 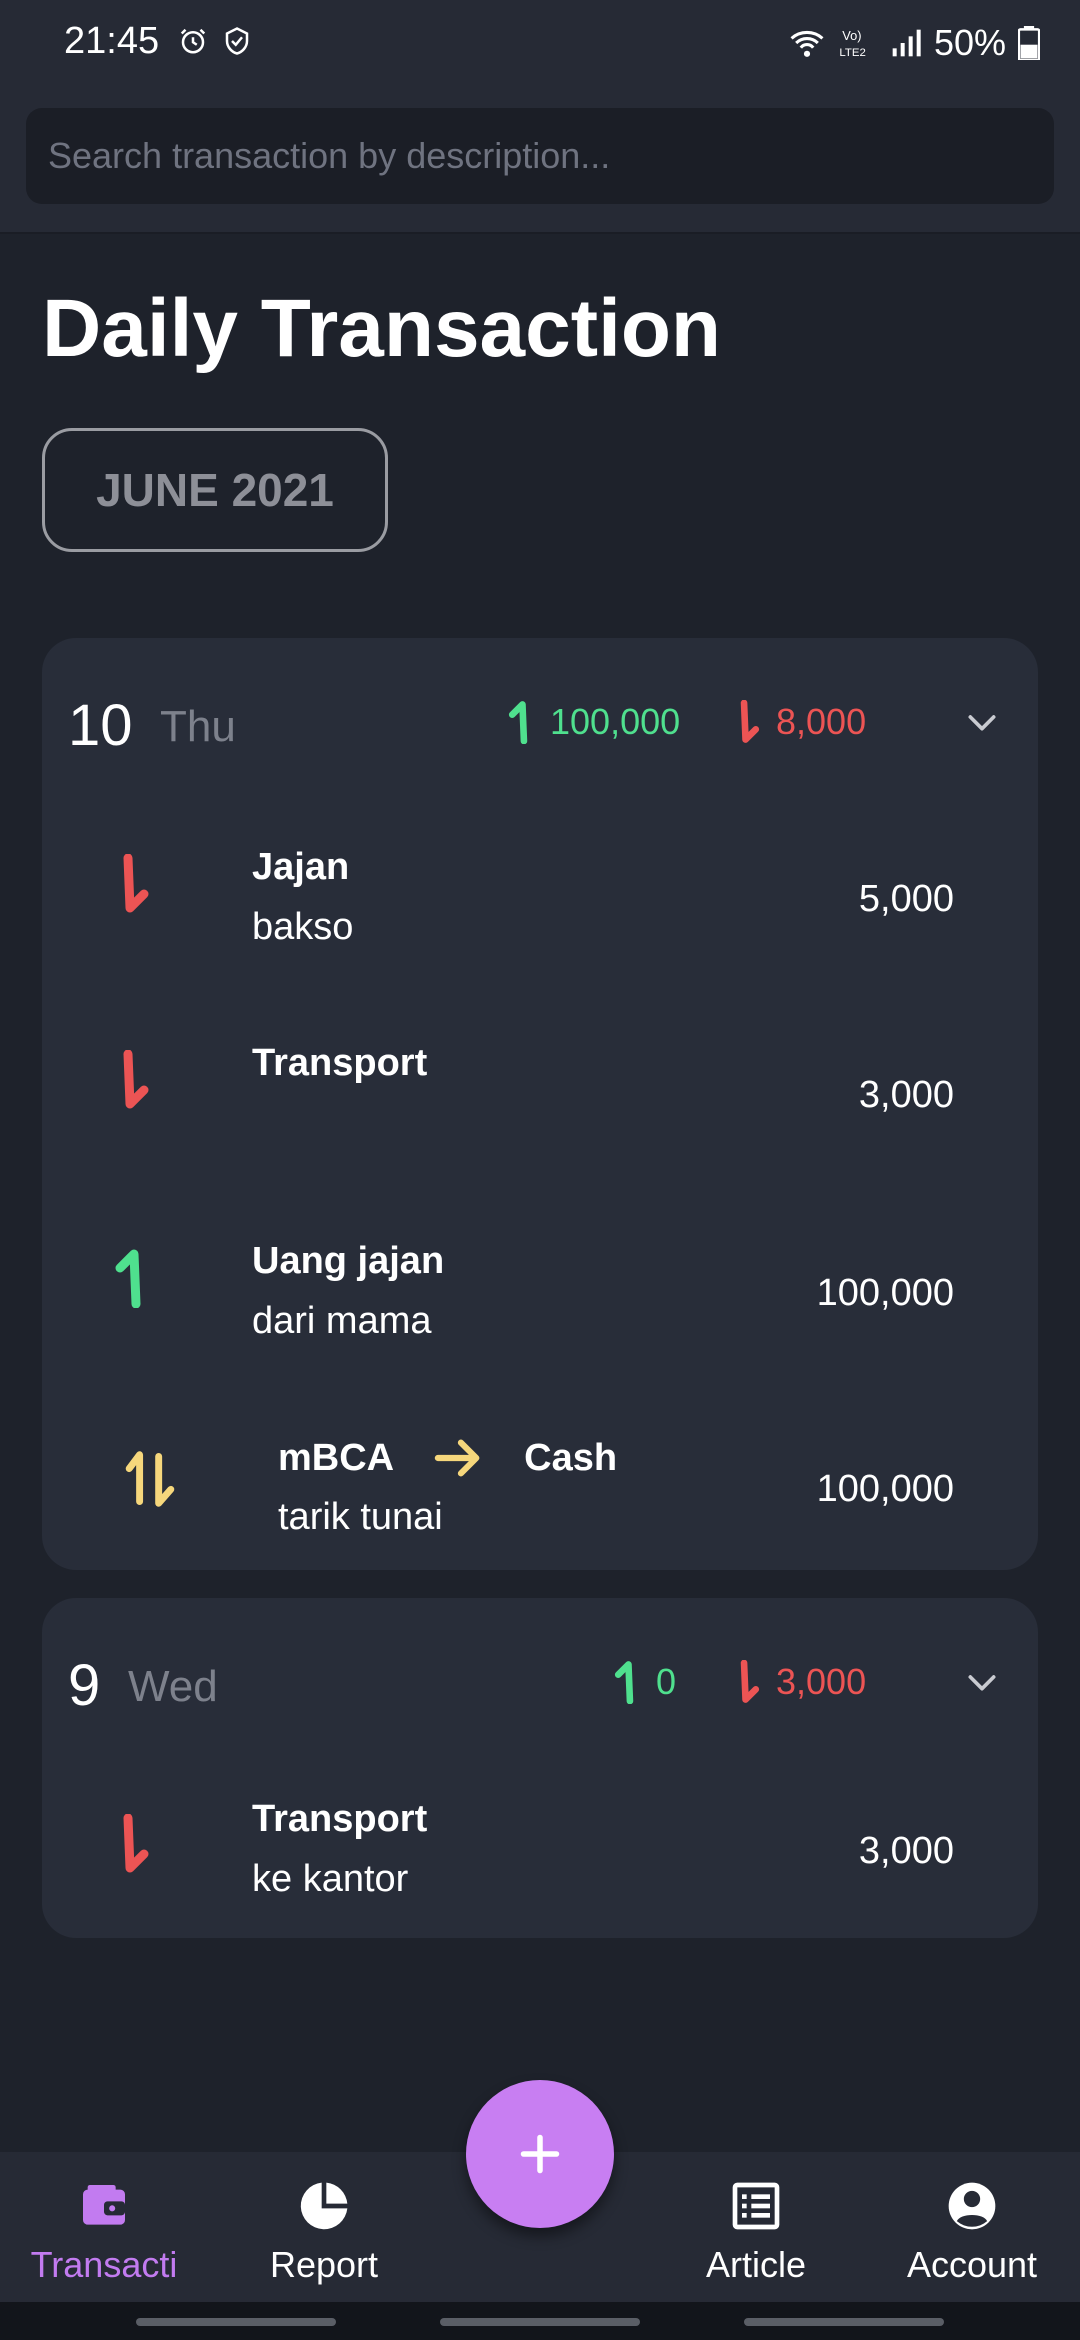 I want to click on transaction-row: Transport ke kantor 3,000, so click(x=540, y=1846).